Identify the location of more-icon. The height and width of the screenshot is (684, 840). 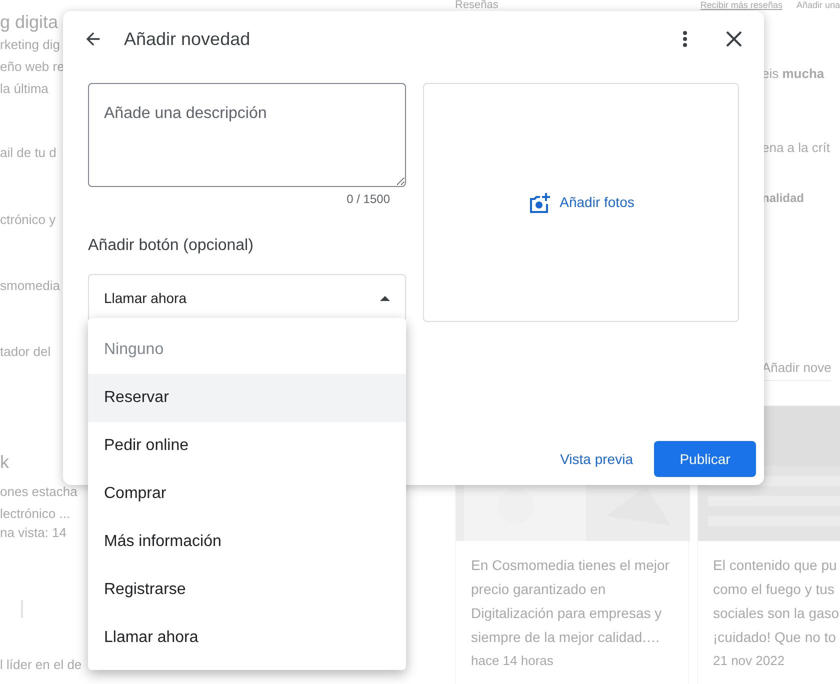
(685, 39).